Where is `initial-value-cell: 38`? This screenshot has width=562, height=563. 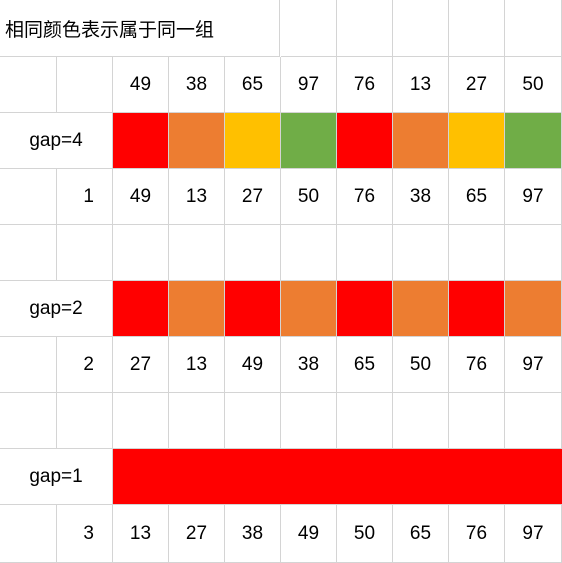 initial-value-cell: 38 is located at coordinates (197, 85).